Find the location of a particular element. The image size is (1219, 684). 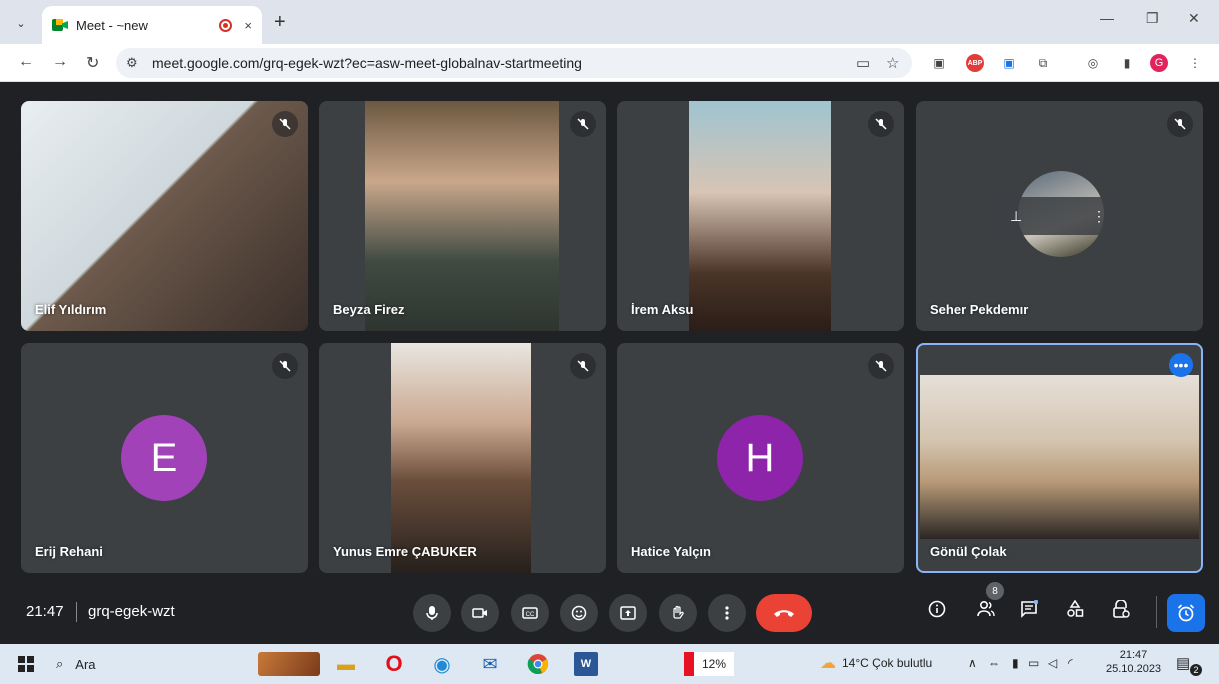

more-options-button is located at coordinates (727, 613).